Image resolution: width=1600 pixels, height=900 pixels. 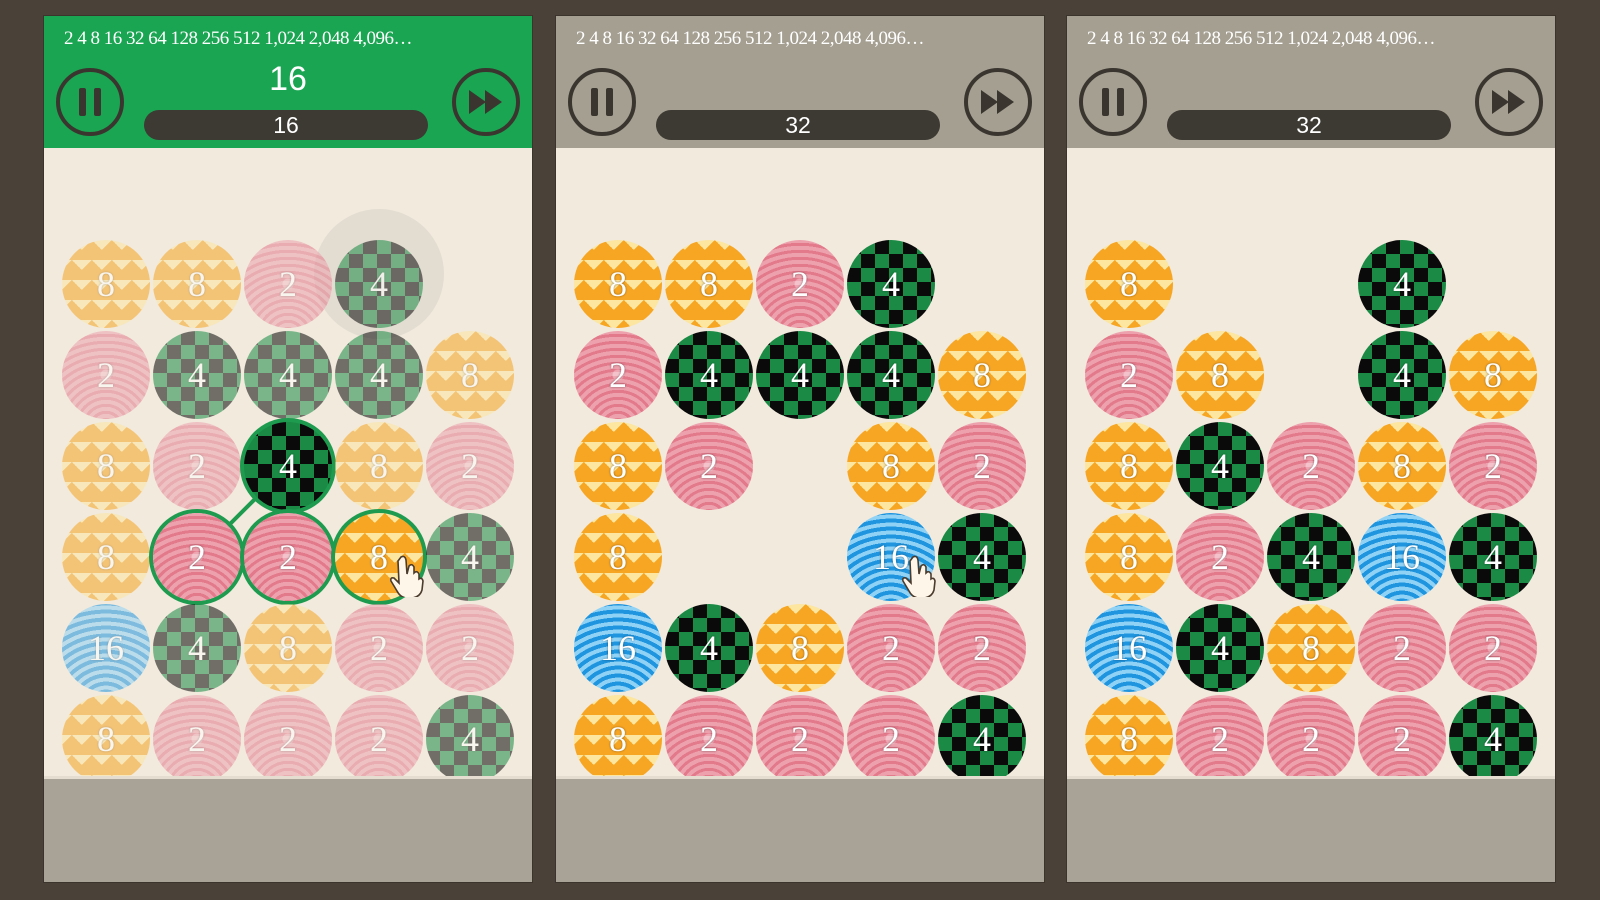 I want to click on score-bar: 32, so click(x=1309, y=125).